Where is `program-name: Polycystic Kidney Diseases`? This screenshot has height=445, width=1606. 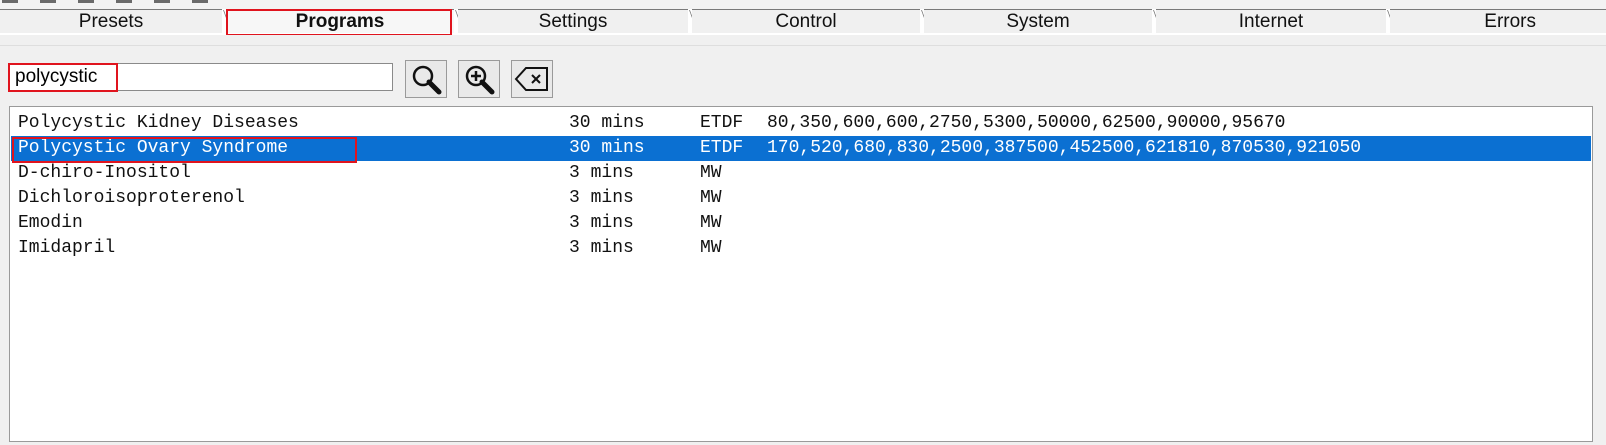 program-name: Polycystic Kidney Diseases is located at coordinates (158, 123).